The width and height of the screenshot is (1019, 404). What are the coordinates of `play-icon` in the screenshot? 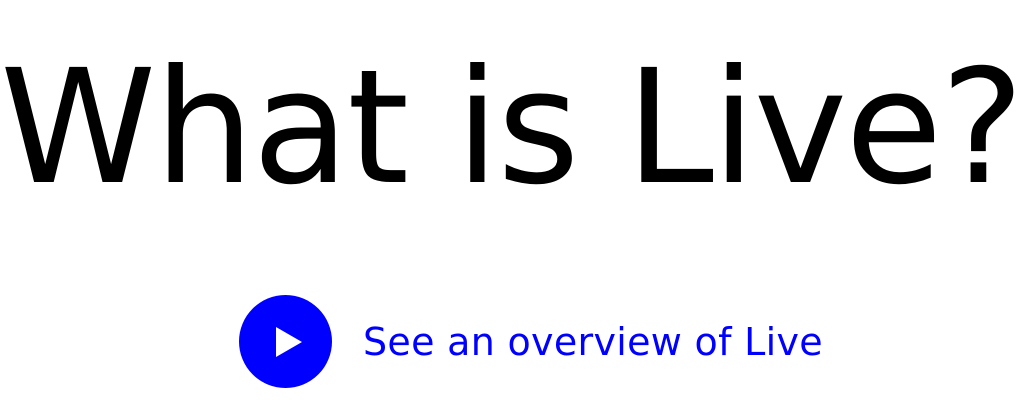 It's located at (288, 341).